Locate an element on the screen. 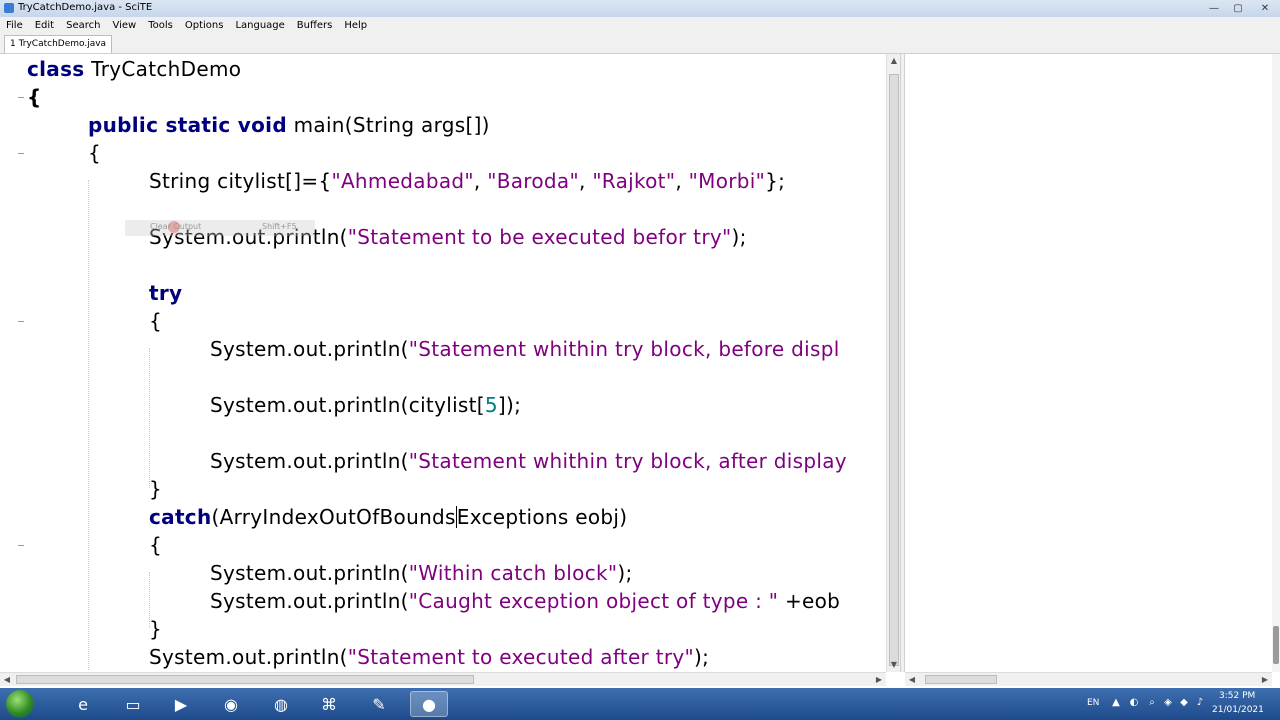 This screenshot has height=720, width=1280. code-line: public static void main(String args[]) is located at coordinates (289, 125).